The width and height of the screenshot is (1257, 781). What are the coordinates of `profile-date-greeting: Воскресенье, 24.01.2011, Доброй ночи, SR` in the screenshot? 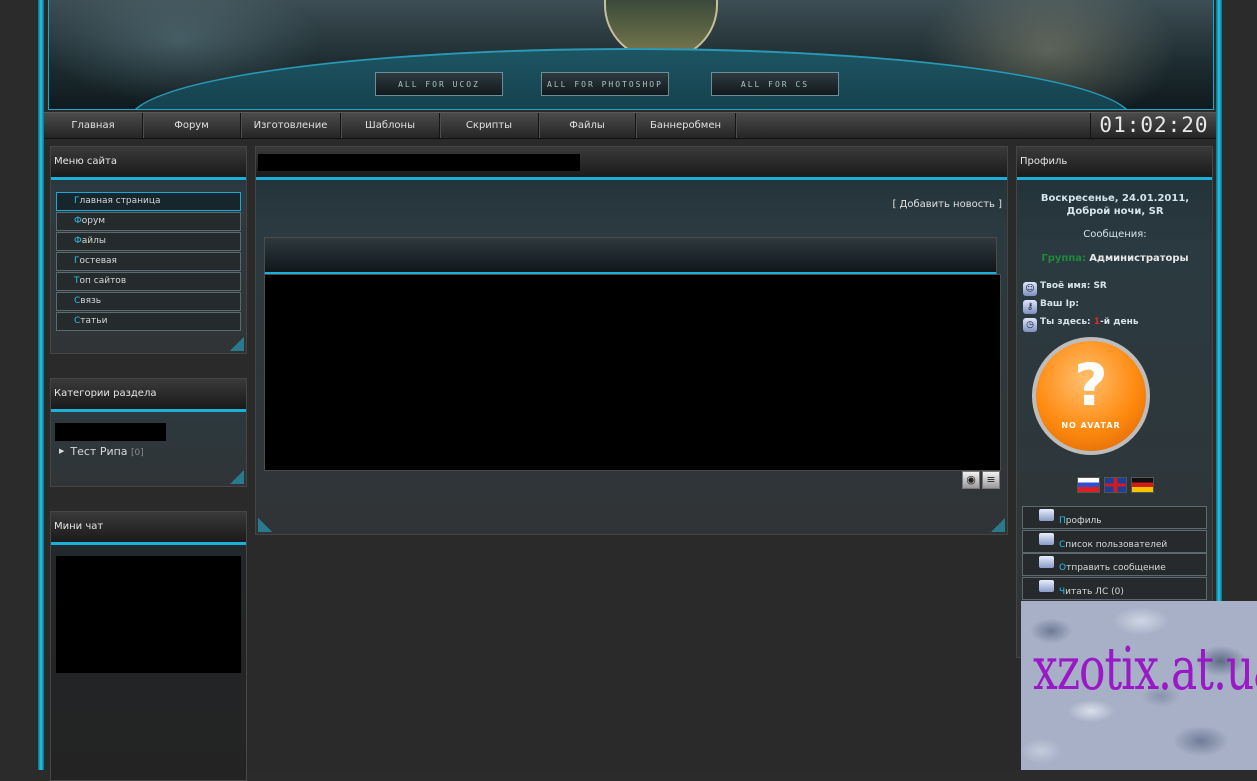 It's located at (1115, 205).